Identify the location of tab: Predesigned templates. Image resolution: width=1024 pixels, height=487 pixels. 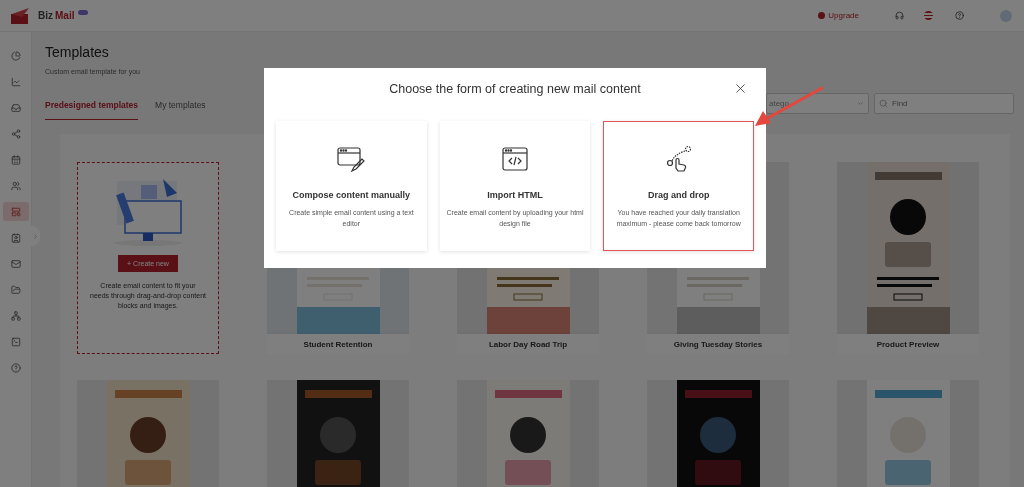
(92, 110).